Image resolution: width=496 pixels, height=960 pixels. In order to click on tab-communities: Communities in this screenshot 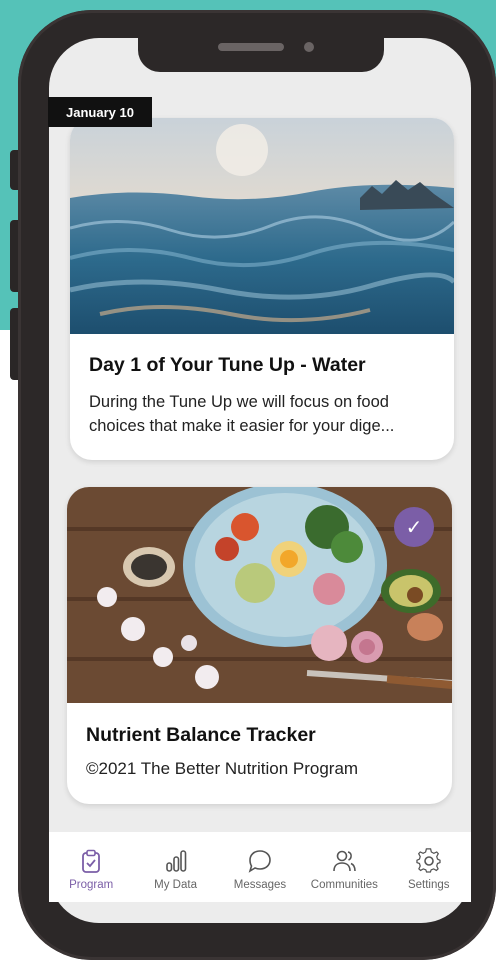, I will do `click(344, 869)`.